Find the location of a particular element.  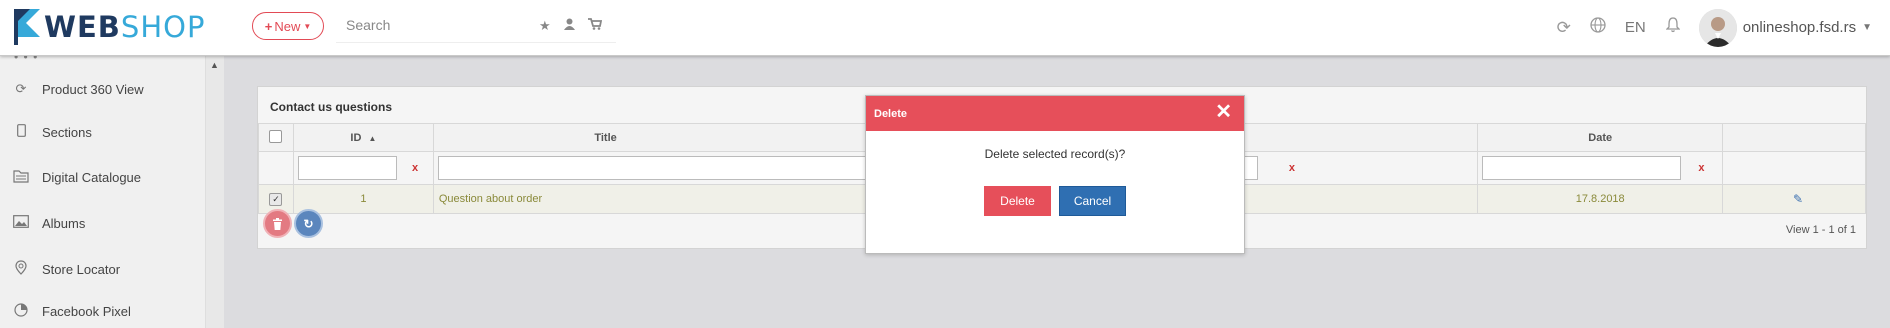

sidebar-item-label: Store Locator is located at coordinates (81, 269).